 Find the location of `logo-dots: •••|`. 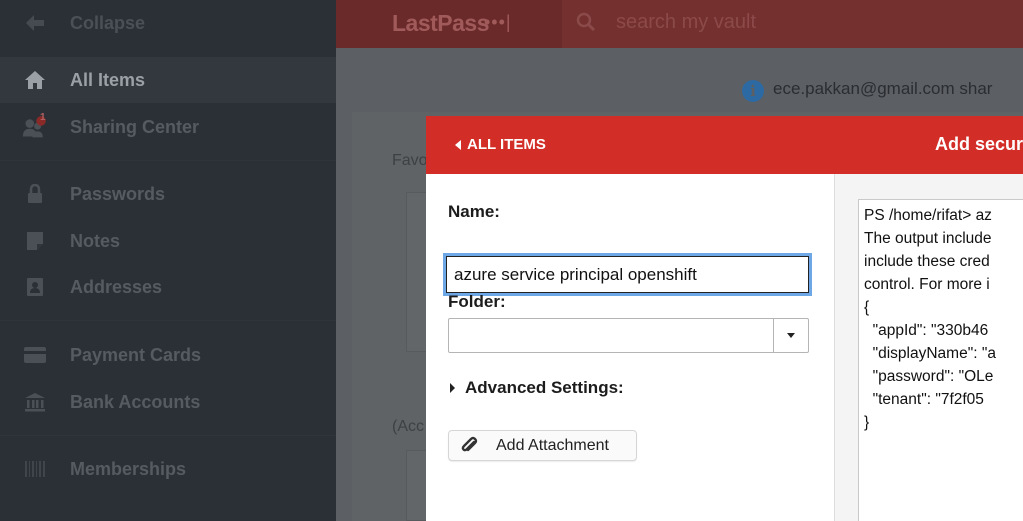

logo-dots: •••| is located at coordinates (498, 22).